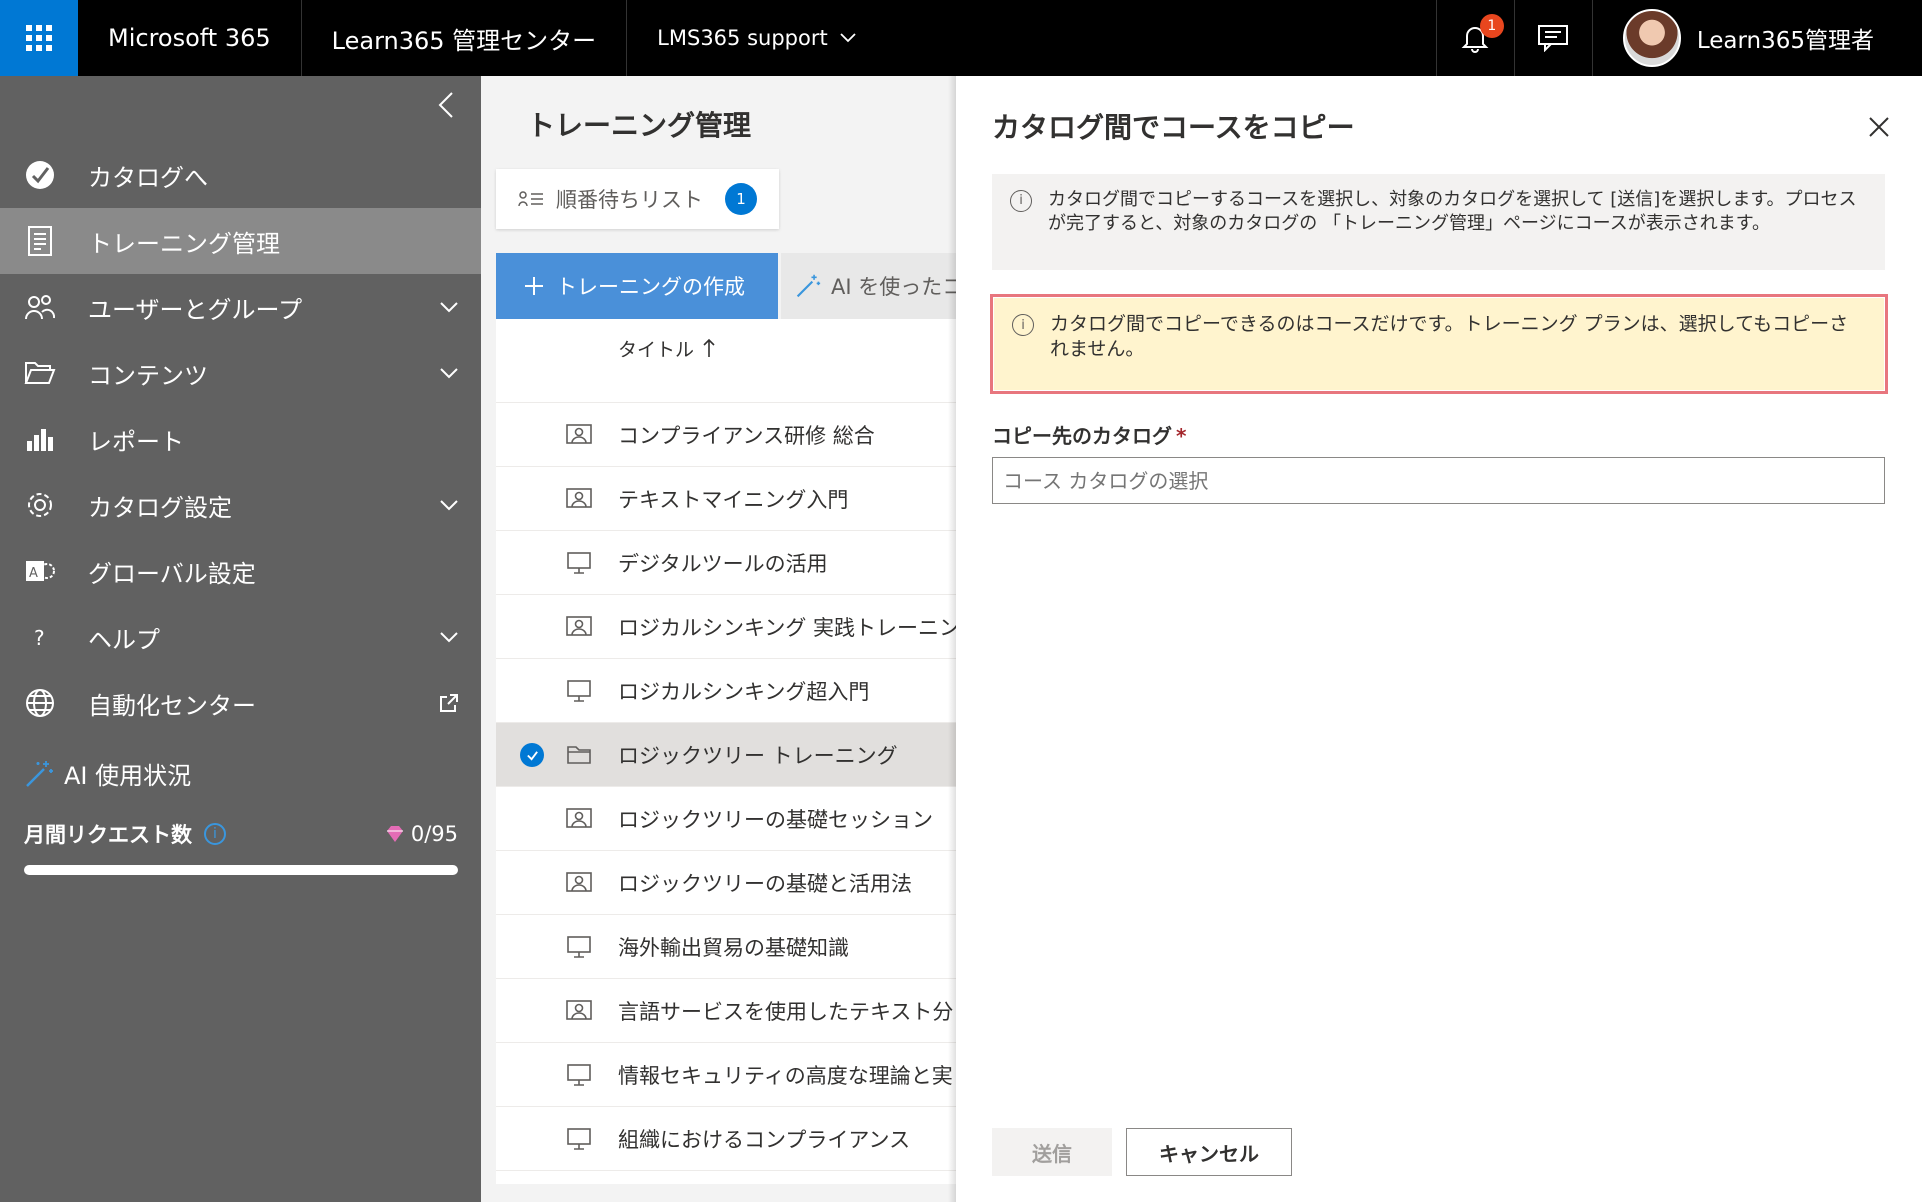 This screenshot has height=1202, width=1922. I want to click on sidebar-item-help: ? ヘルプ, so click(240, 637).